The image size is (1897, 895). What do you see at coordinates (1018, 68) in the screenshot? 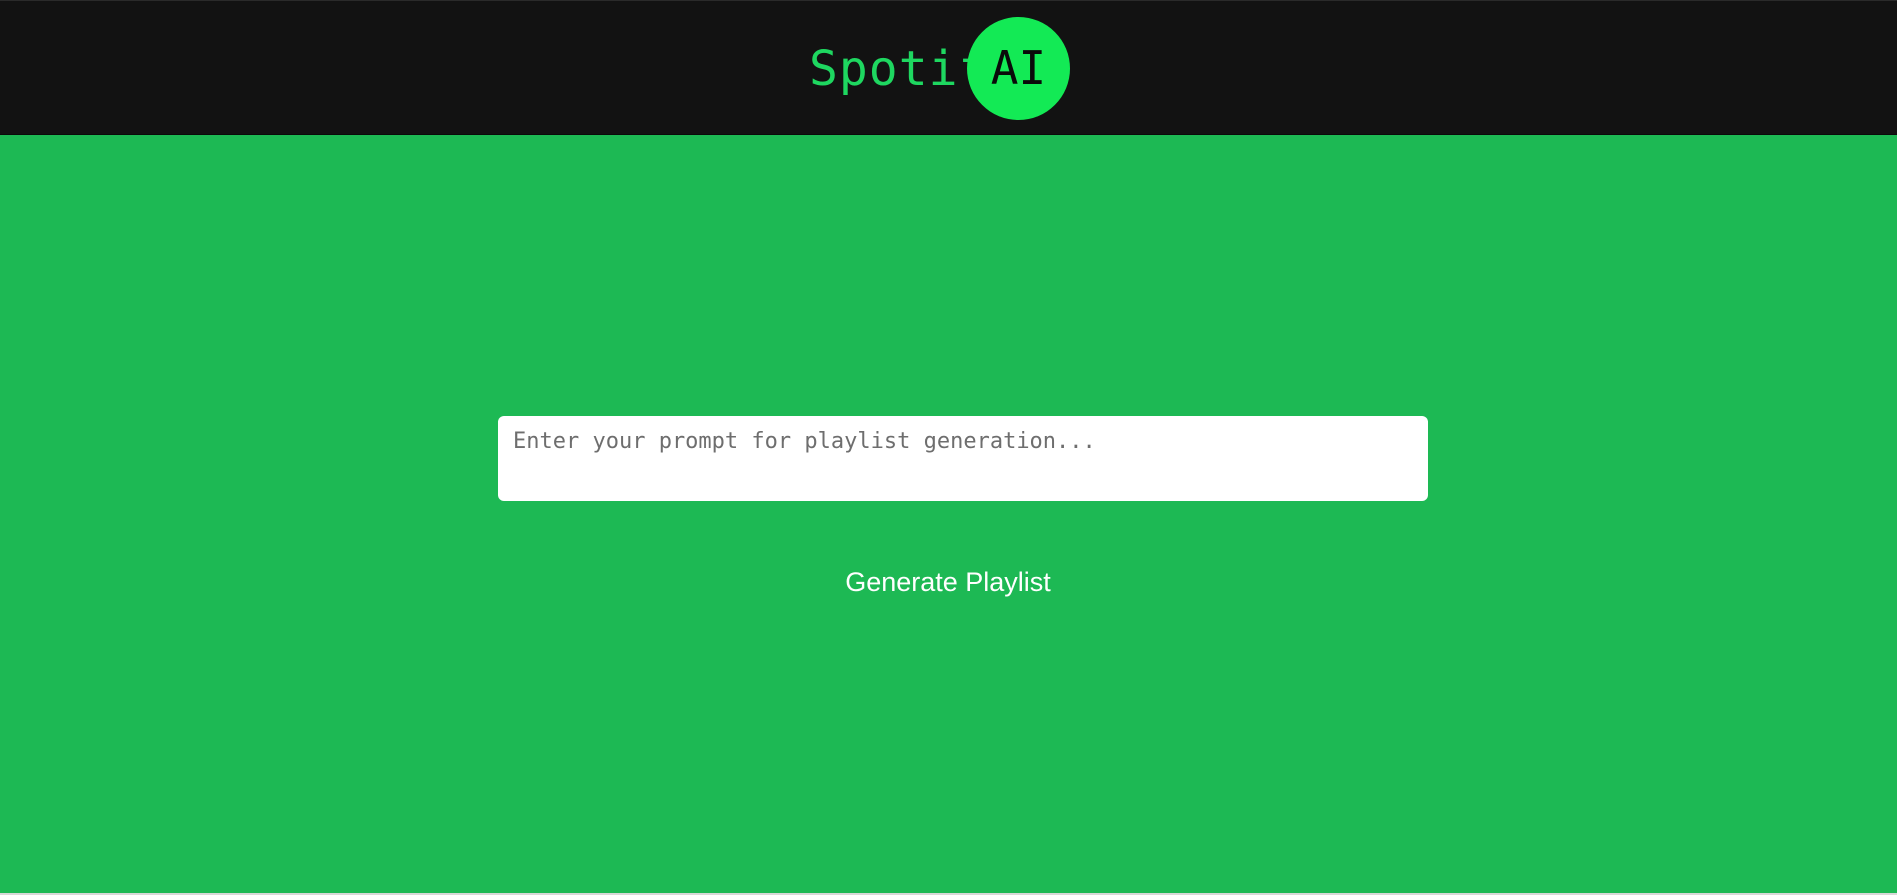
I see `logo-ai-badge: AI` at bounding box center [1018, 68].